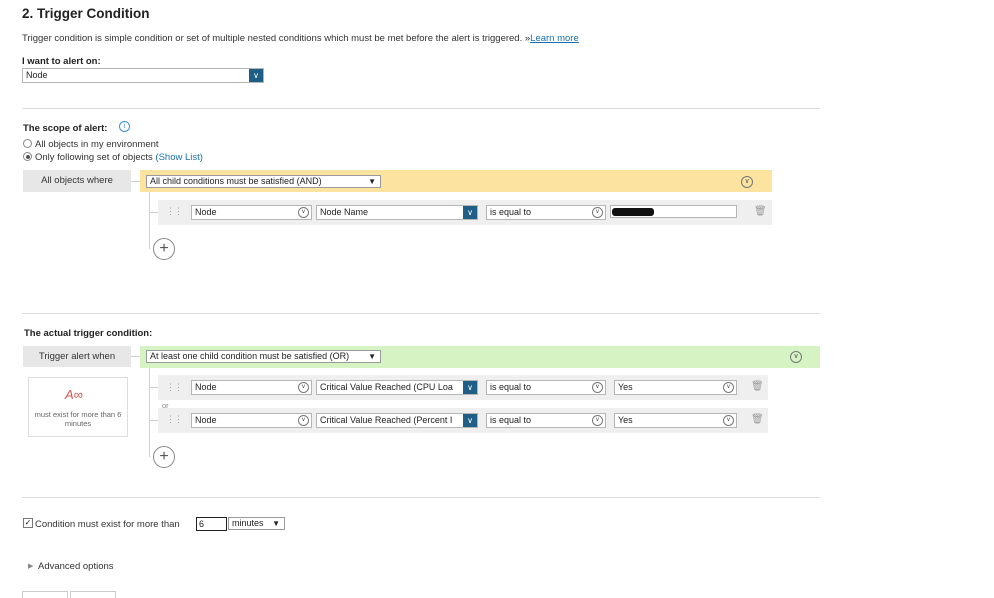 This screenshot has width=994, height=598. I want to click on alert-on-select: Node ∨, so click(143, 75).